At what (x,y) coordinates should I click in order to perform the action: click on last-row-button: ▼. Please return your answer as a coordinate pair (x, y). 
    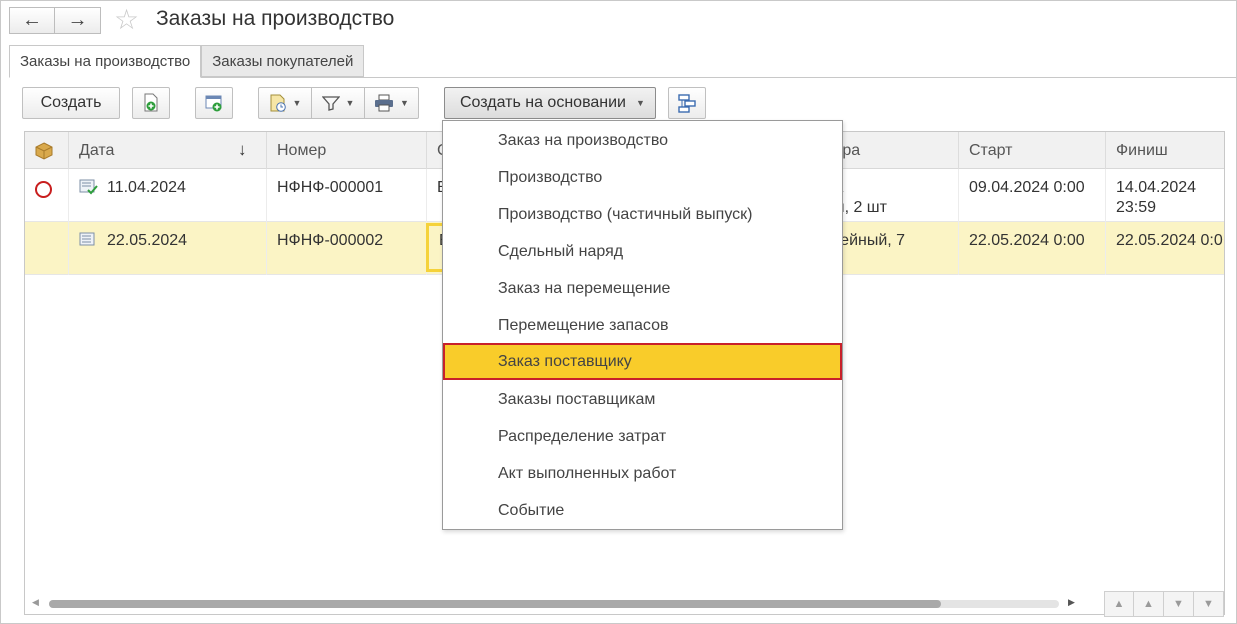
    Looking at the image, I should click on (1209, 604).